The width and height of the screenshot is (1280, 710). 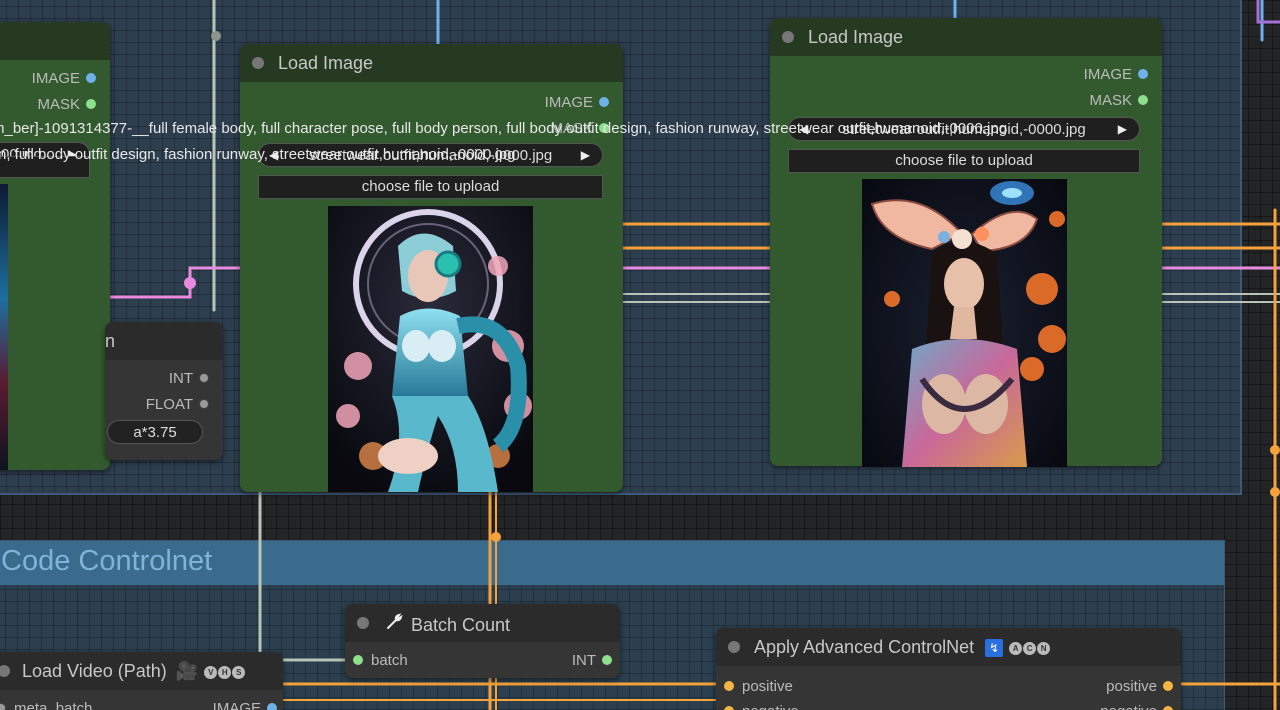 I want to click on node-batch-count: Batch Count batch INT, so click(x=482, y=641).